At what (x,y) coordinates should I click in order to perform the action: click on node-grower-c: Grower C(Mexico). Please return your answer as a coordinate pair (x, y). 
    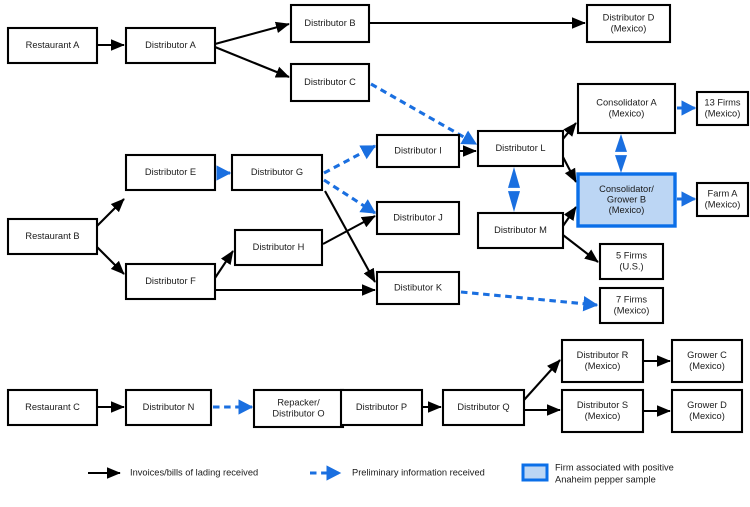
    Looking at the image, I should click on (707, 361).